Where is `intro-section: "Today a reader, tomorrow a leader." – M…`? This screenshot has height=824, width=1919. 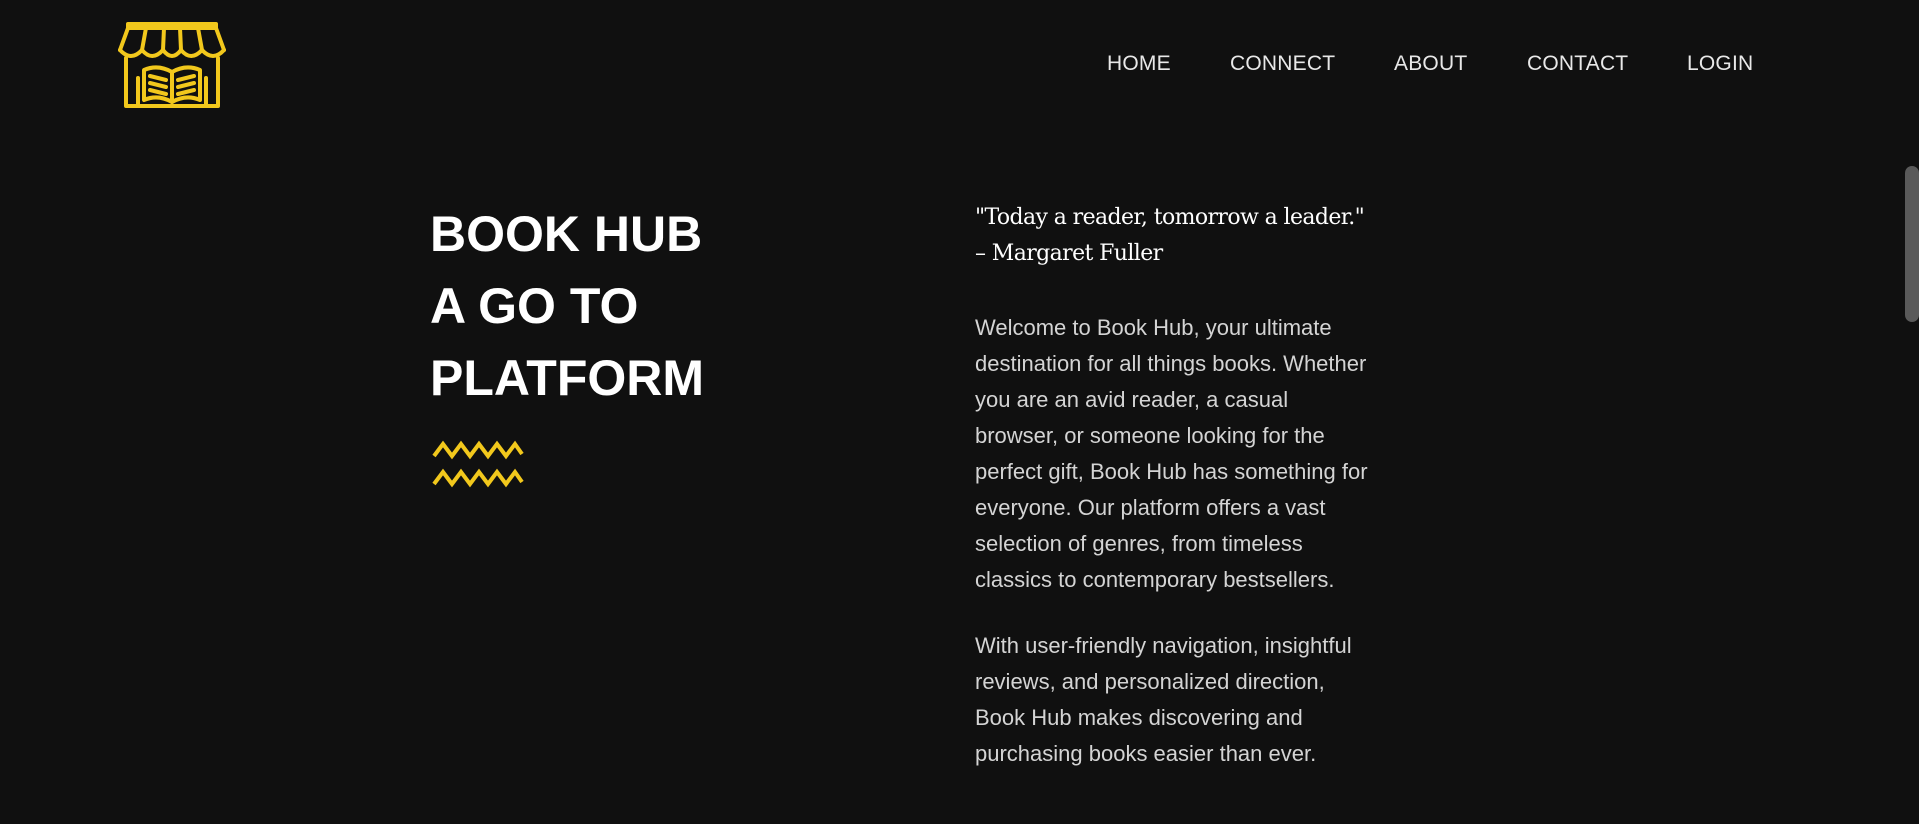
intro-section: "Today a reader, tomorrow a leader." – M… is located at coordinates (1175, 486).